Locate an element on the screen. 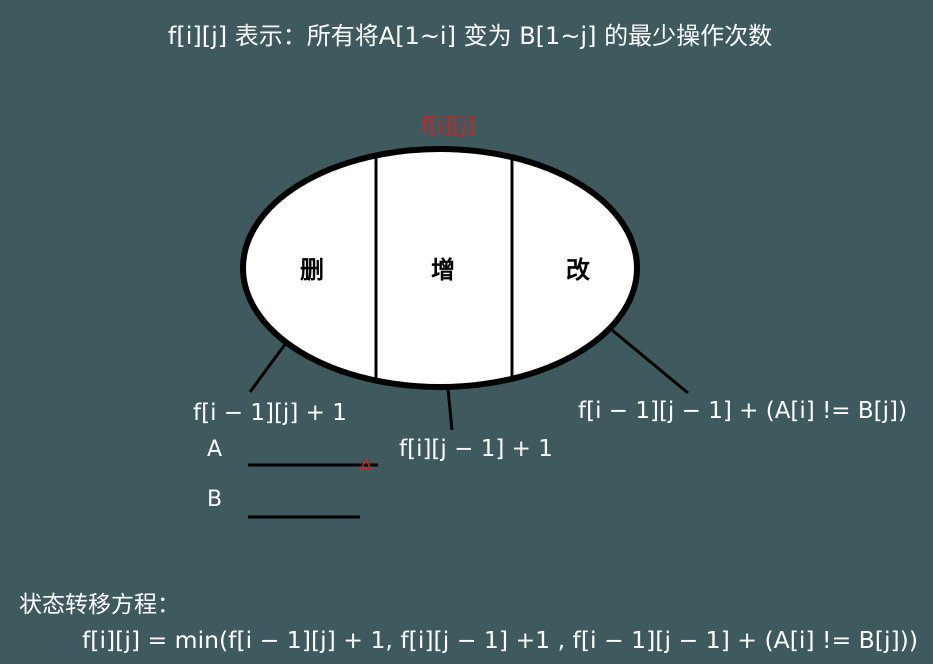 The image size is (933, 664). branch-replace-formula: f[i − 1][j − 1] + (A[i] != B[j]) is located at coordinates (742, 411).